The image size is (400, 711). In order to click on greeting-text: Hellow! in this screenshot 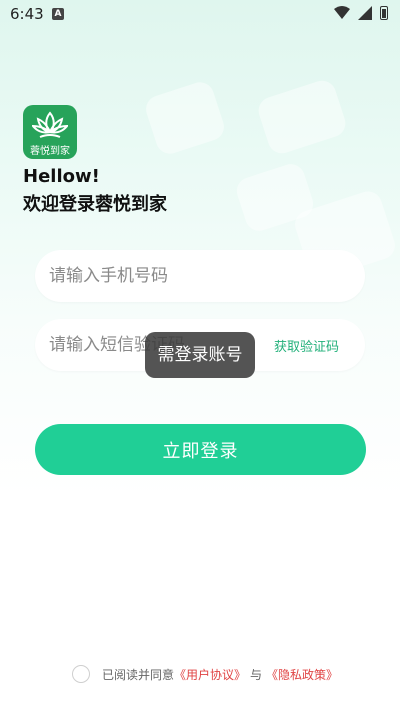, I will do `click(61, 176)`.